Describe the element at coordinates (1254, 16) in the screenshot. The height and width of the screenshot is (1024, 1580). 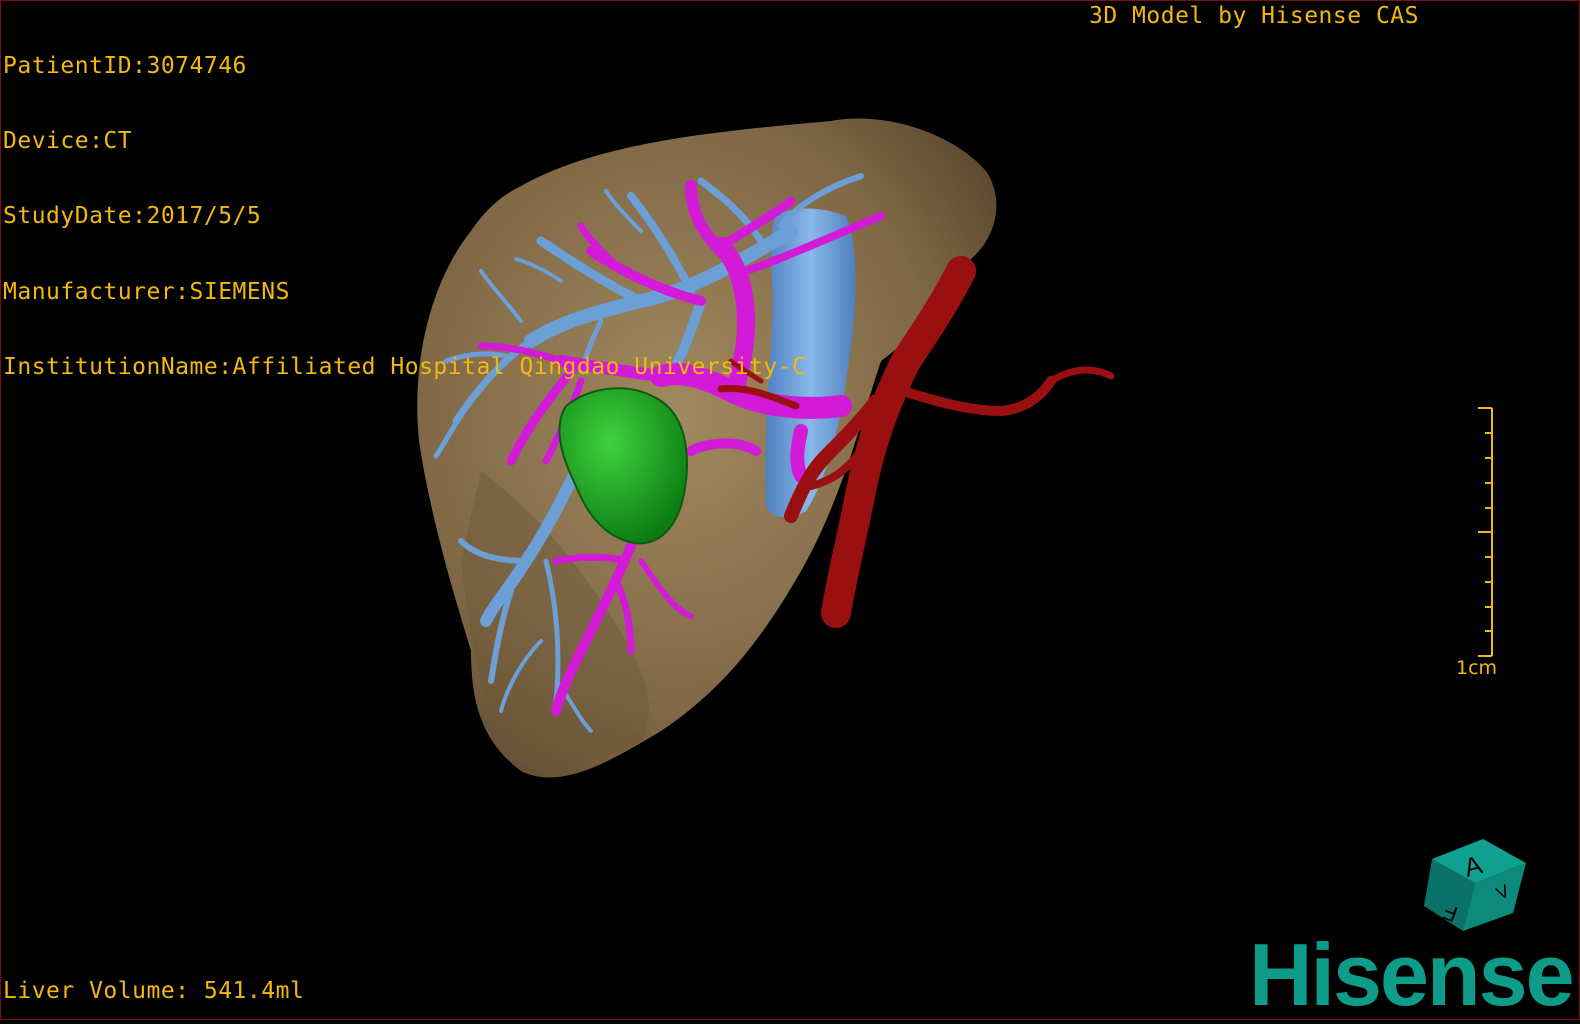
I see `brand-title: 3D Model by Hisense CAS` at that location.